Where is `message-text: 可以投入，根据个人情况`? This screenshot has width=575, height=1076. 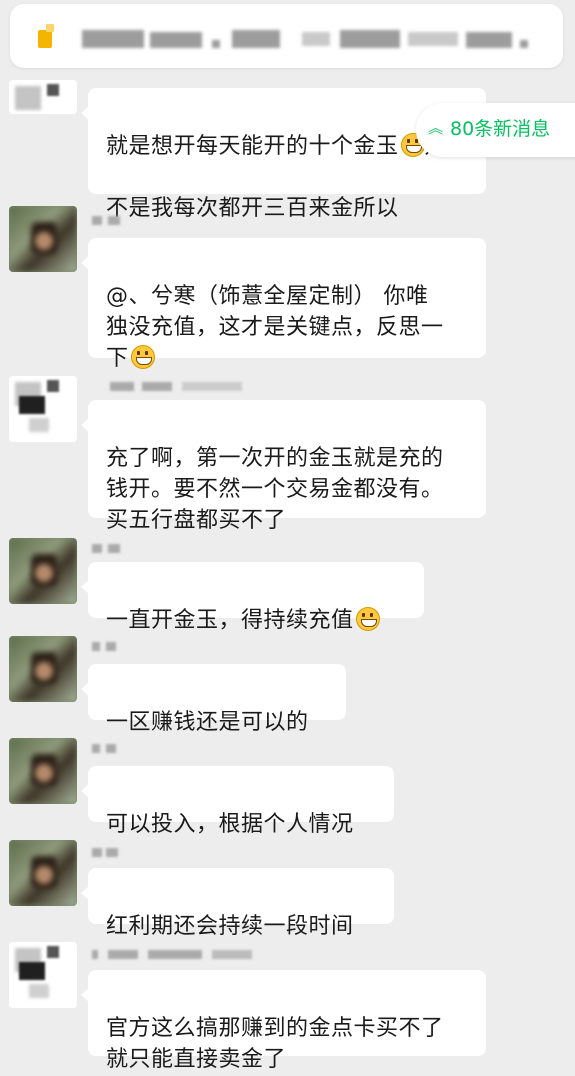
message-text: 可以投入，根据个人情况 is located at coordinates (230, 824).